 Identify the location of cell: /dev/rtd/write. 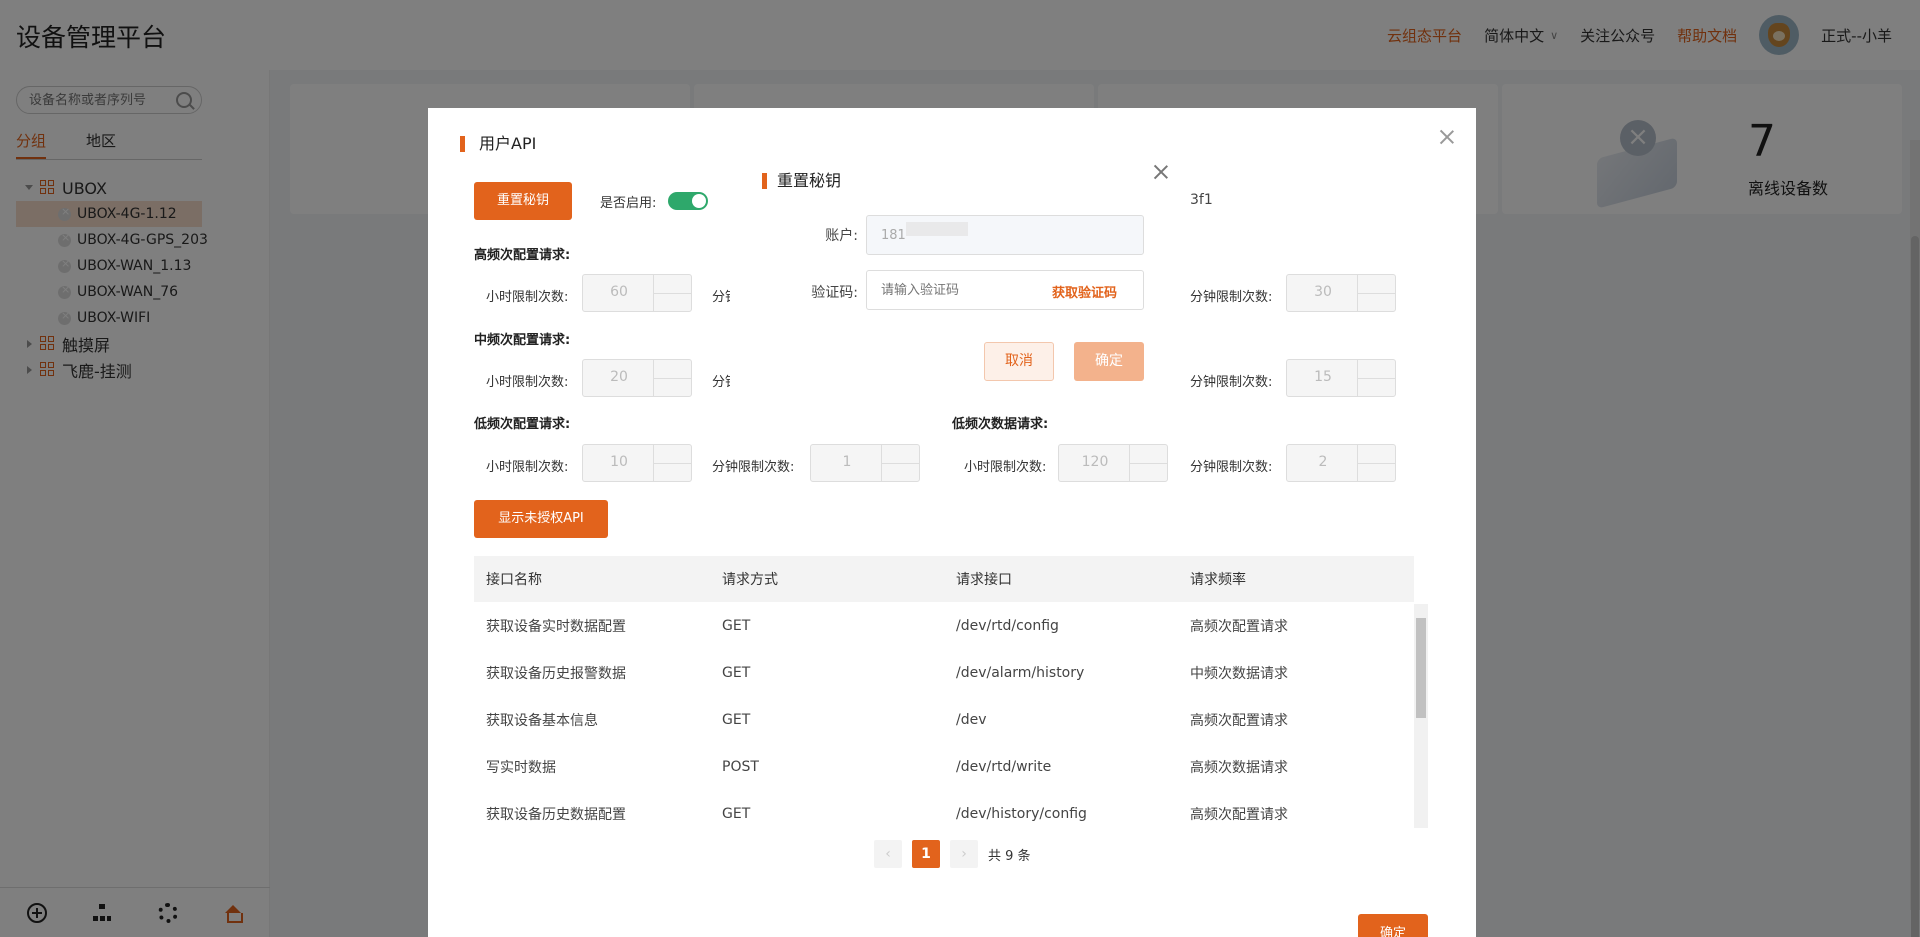
(1004, 766).